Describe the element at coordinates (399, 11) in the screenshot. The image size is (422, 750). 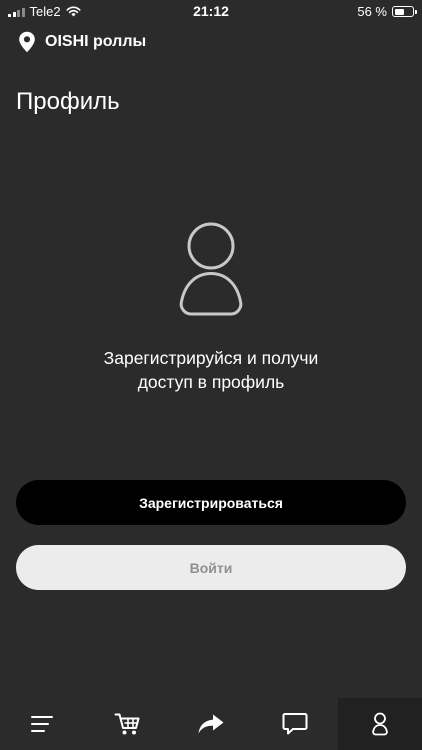
I see `battery-level` at that location.